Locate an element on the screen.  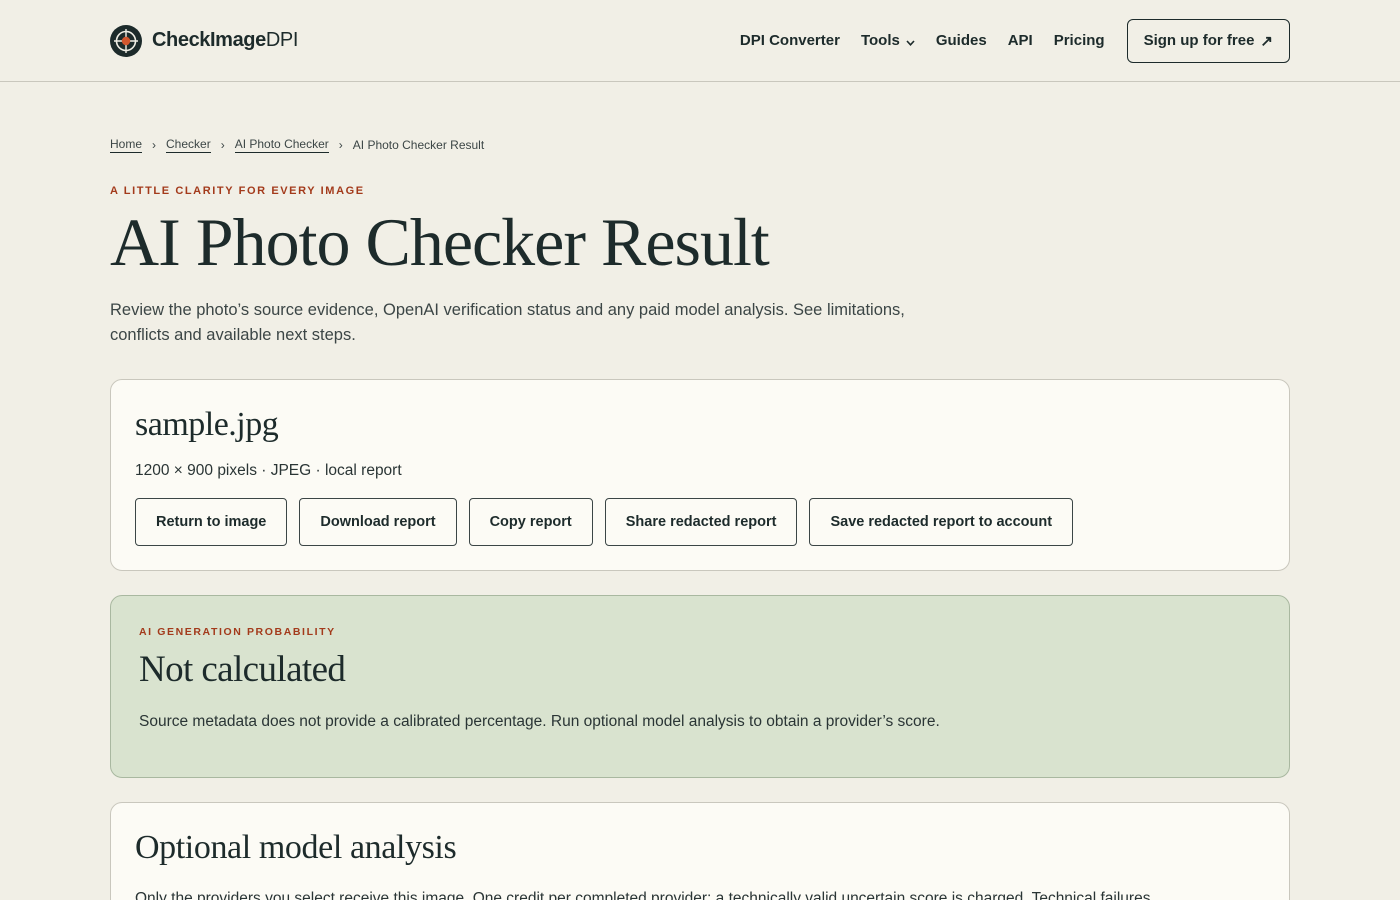
external-arrow-icon: ↗ is located at coordinates (1266, 41).